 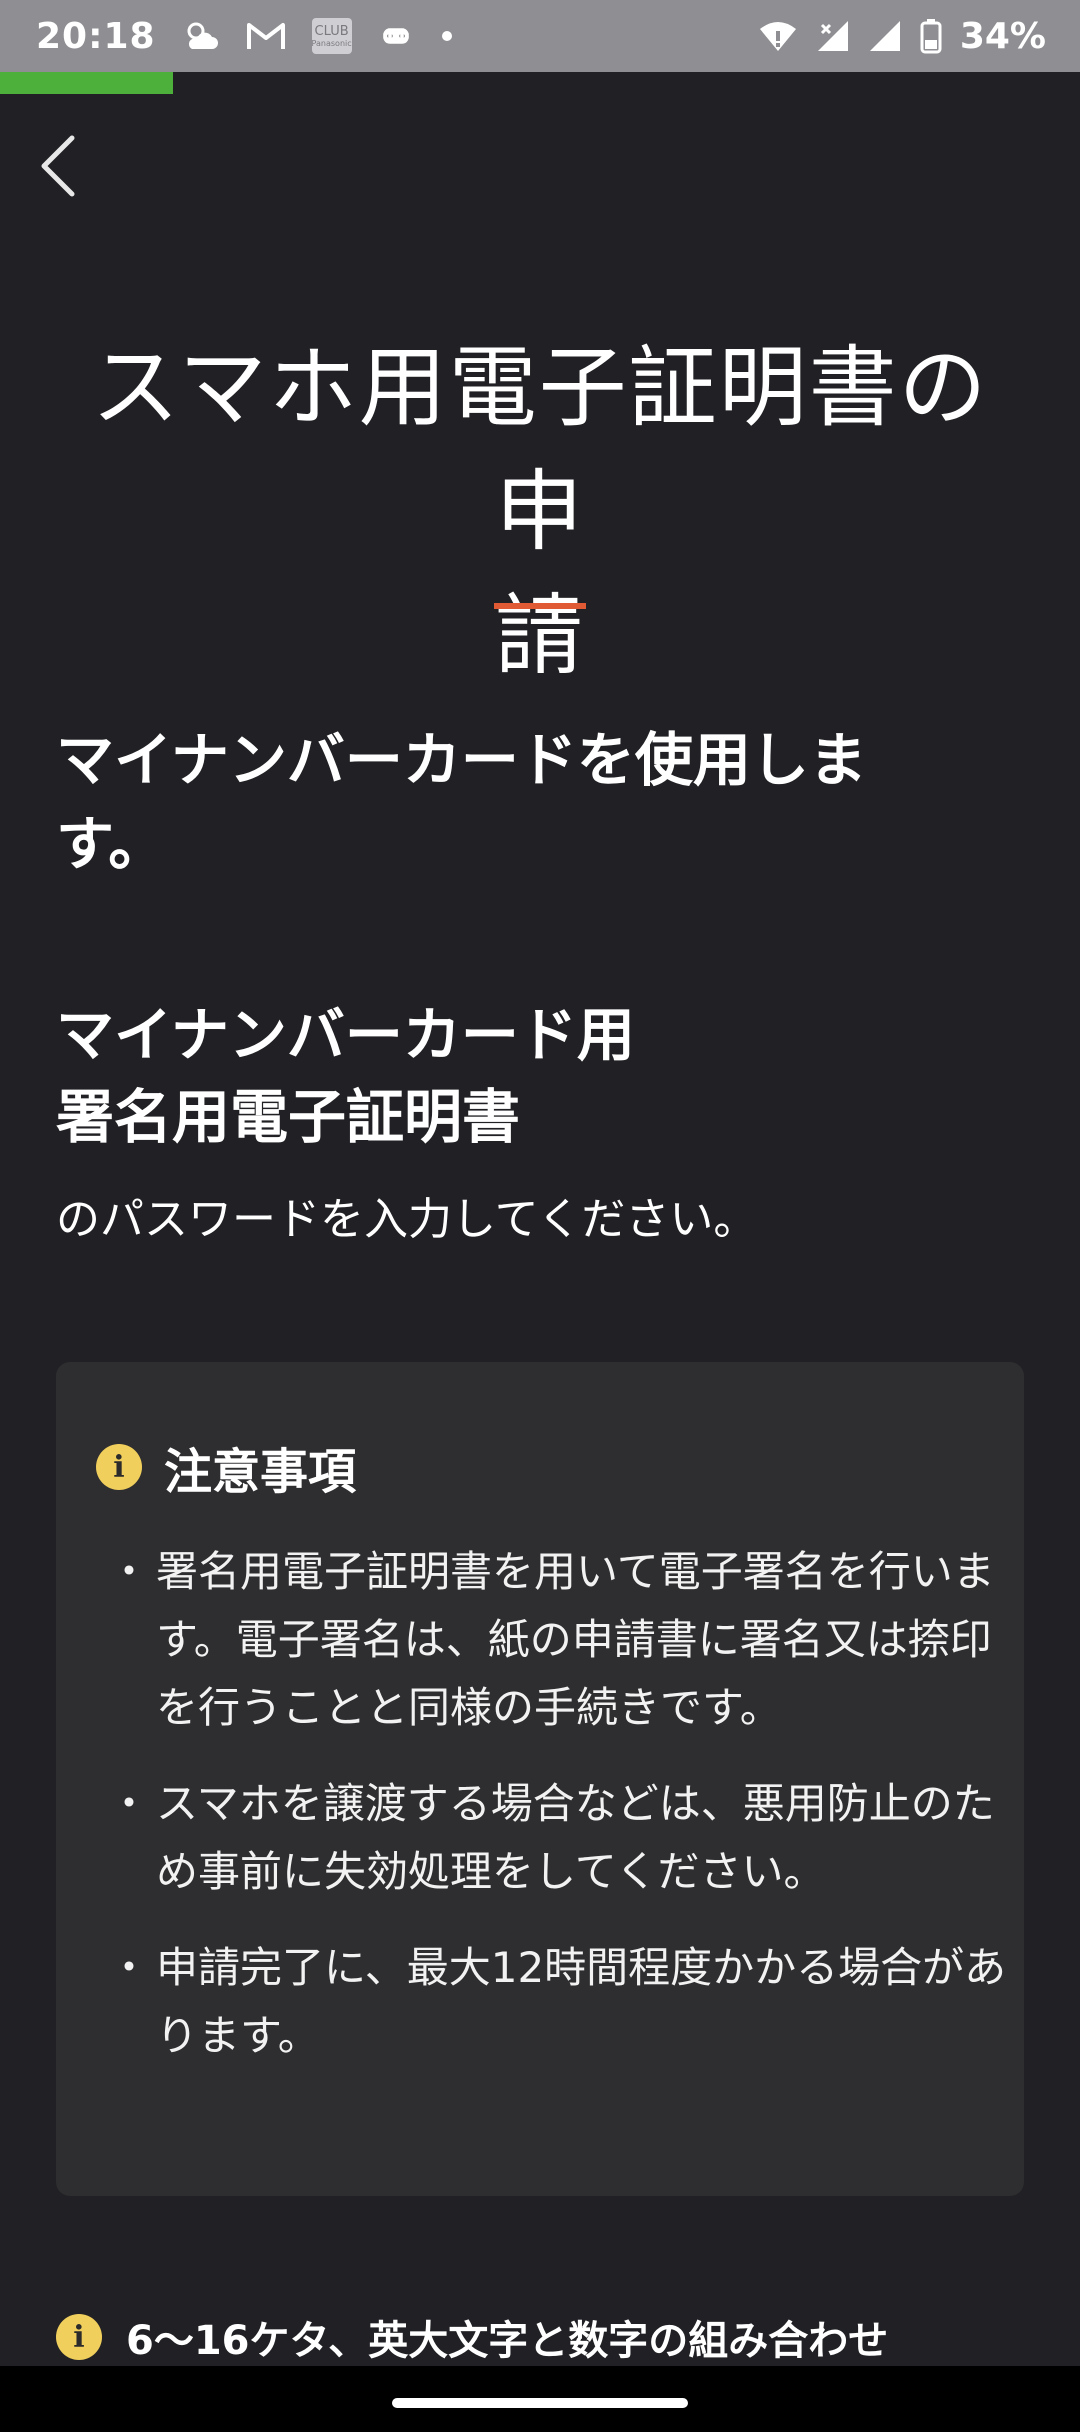 I want to click on club-panasonic-icon: CLUB Panasonic, so click(x=332, y=36).